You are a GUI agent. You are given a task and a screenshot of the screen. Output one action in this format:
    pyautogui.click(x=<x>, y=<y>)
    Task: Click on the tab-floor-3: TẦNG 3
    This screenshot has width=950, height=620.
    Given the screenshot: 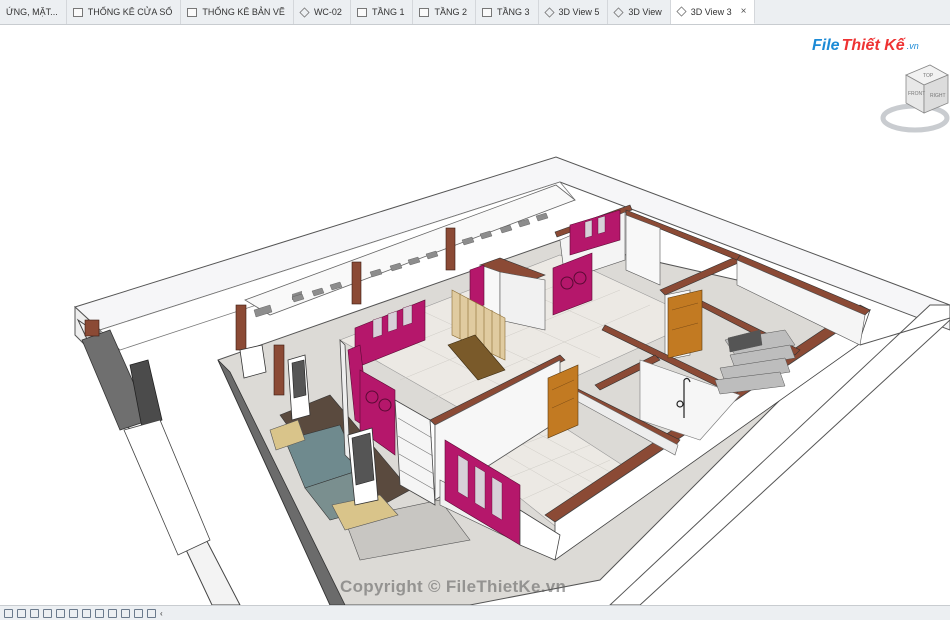 What is the action you would take?
    pyautogui.click(x=507, y=12)
    